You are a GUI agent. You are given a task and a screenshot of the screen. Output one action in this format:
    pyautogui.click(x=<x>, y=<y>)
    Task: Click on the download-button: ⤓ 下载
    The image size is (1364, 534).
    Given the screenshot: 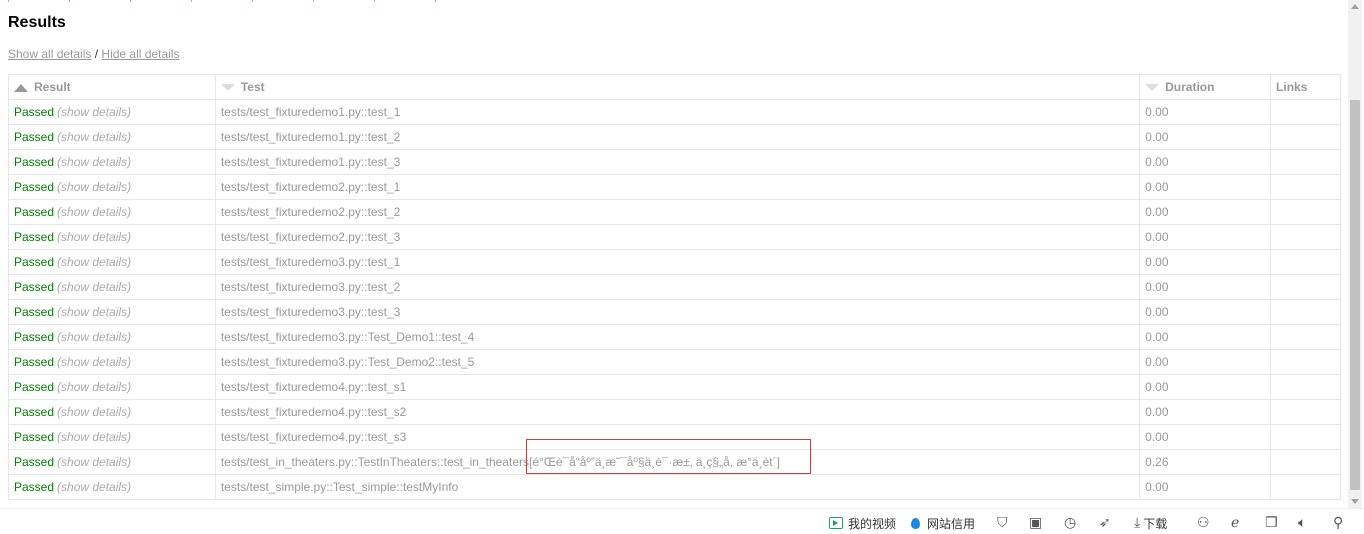 What is the action you would take?
    pyautogui.click(x=1150, y=523)
    